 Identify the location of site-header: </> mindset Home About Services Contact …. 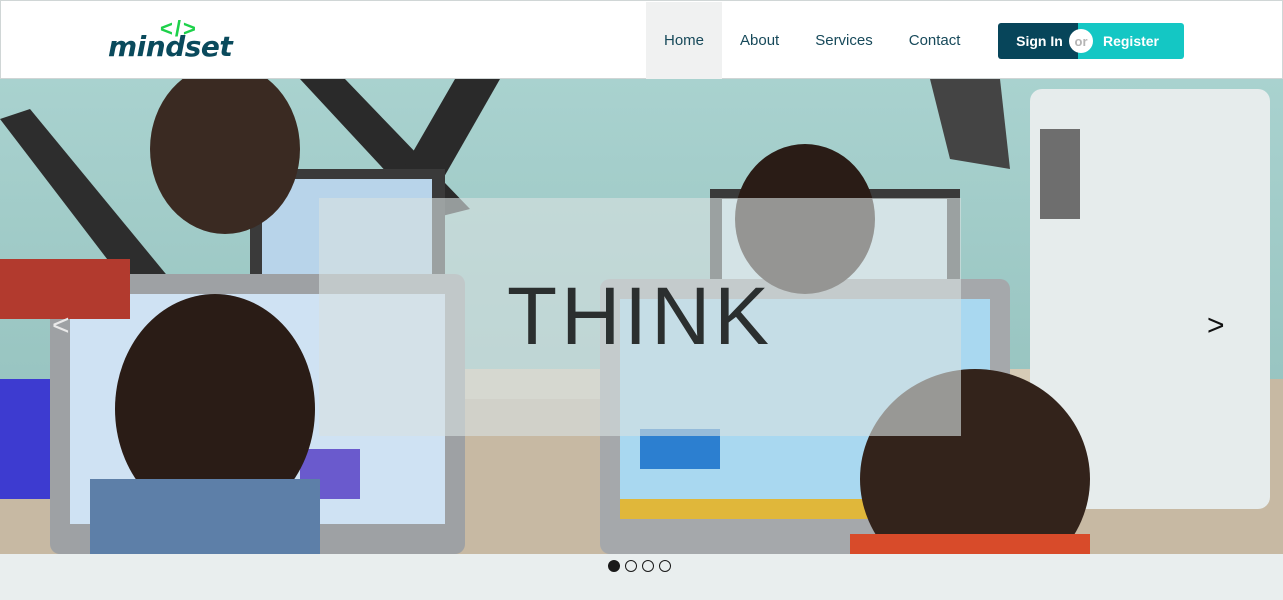
(641, 39).